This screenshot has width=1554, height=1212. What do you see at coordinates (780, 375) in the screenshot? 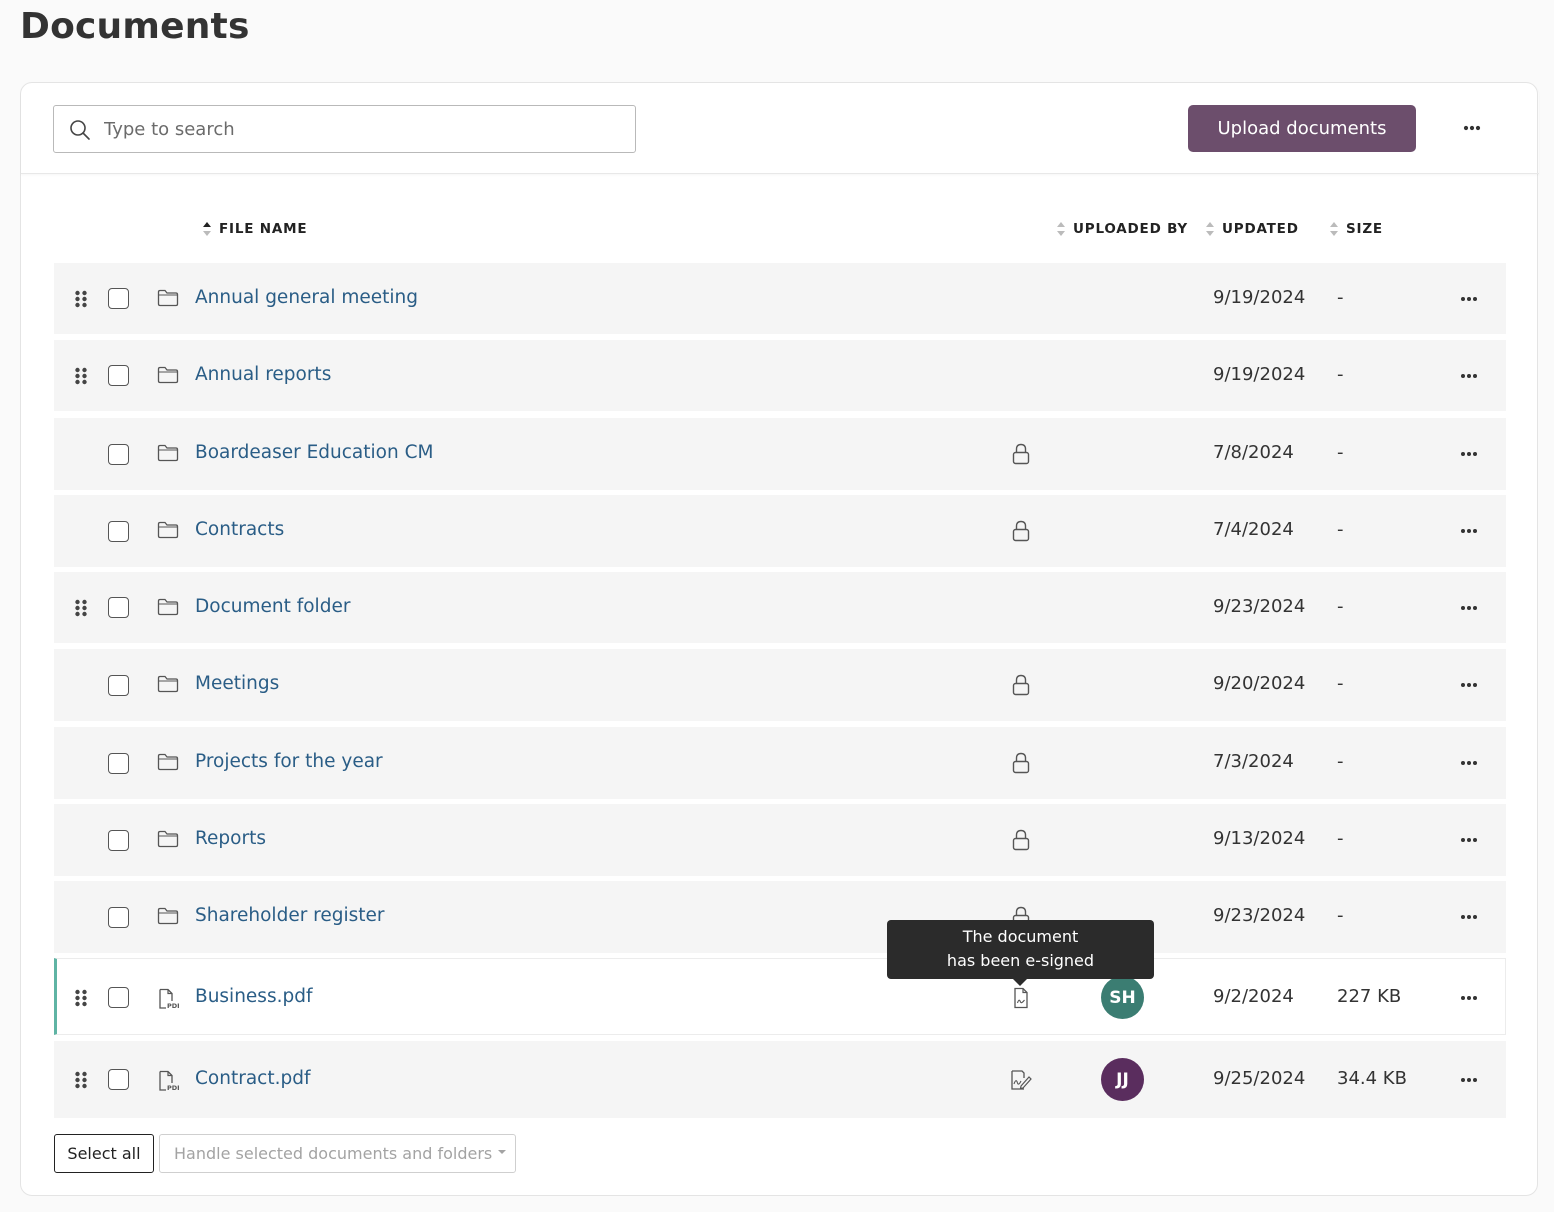
I see `folder-row: Annual reports 9/19/2024 -` at bounding box center [780, 375].